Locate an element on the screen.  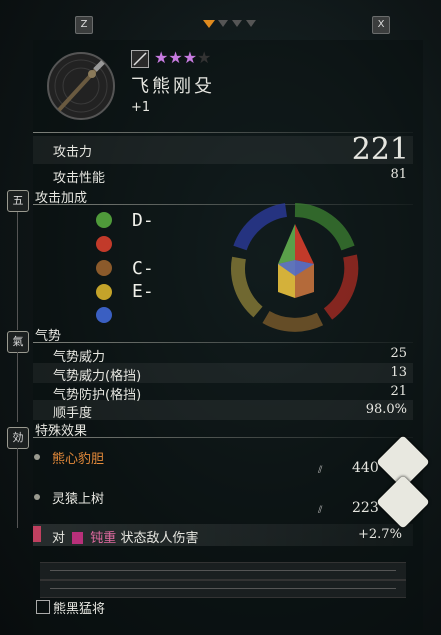
five-phases-icon: 五 is located at coordinates (18, 201).